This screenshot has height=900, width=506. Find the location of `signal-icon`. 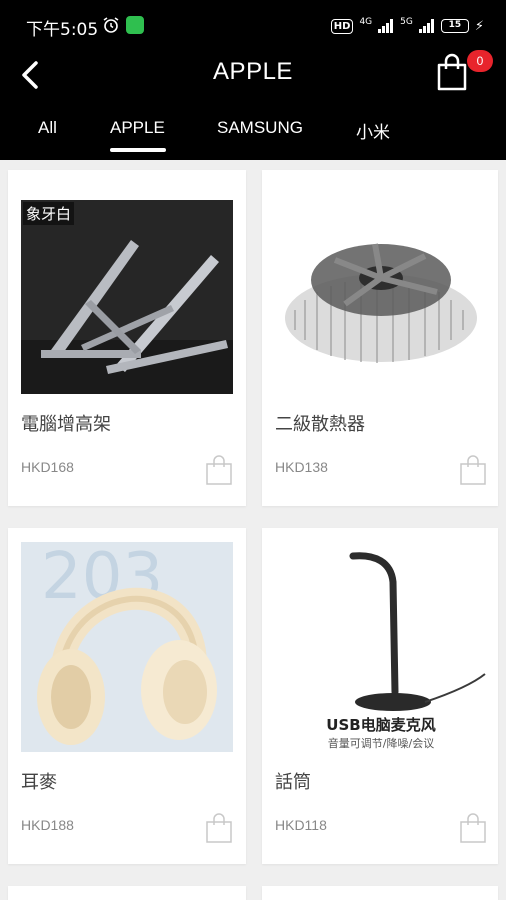

signal-icon is located at coordinates (386, 26).